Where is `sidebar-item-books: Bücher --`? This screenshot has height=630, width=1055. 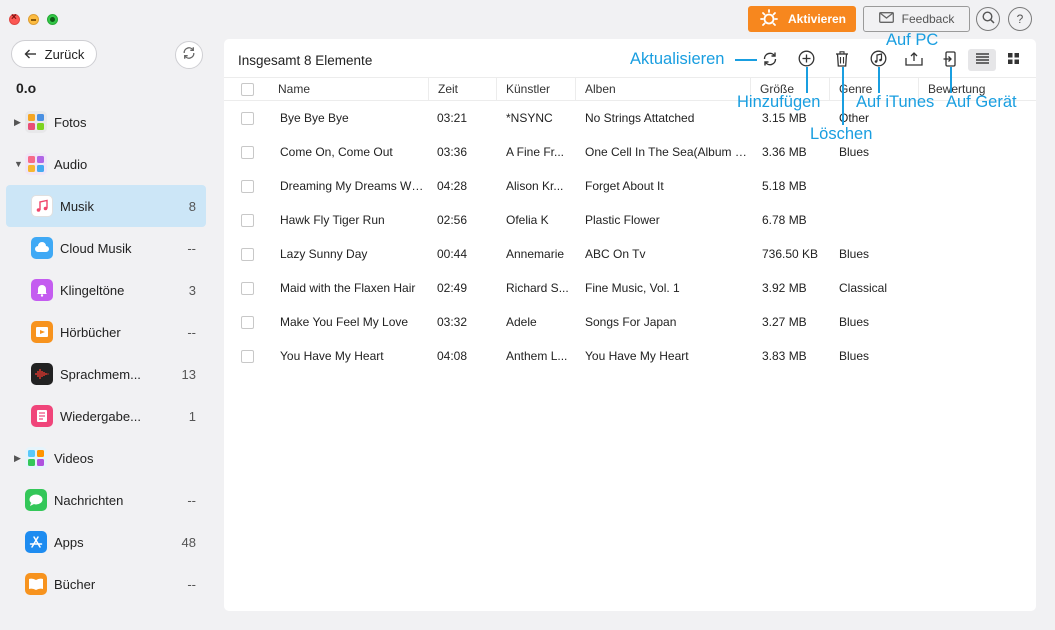 sidebar-item-books: Bücher -- is located at coordinates (107, 584).